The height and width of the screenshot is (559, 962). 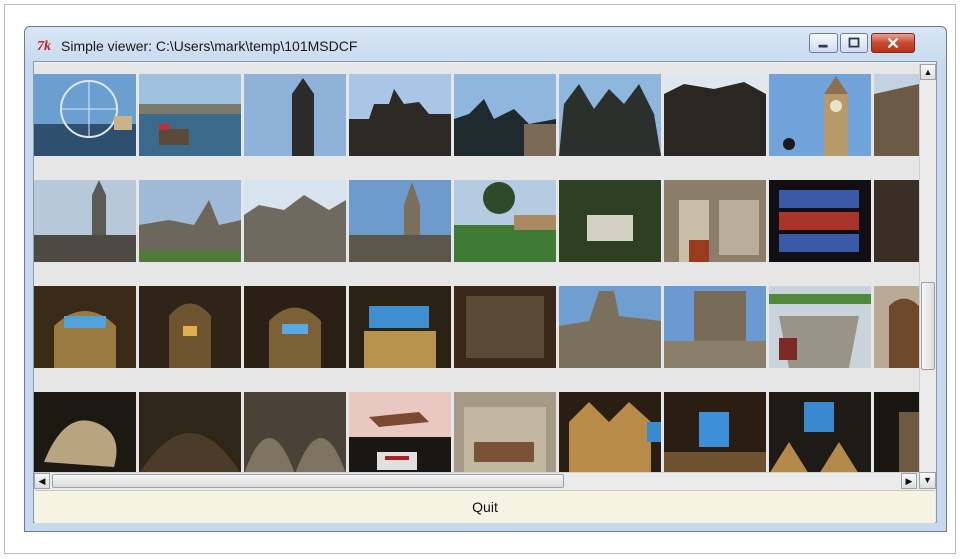 I want to click on vertical-scrollbar: ▲, so click(x=927, y=268).